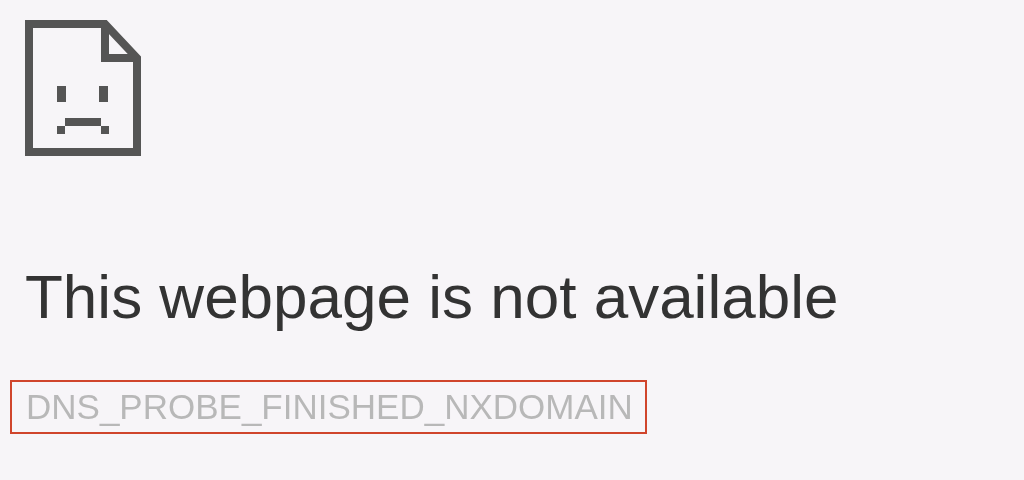 This screenshot has width=1024, height=480. What do you see at coordinates (83, 88) in the screenshot?
I see `sad-page-icon` at bounding box center [83, 88].